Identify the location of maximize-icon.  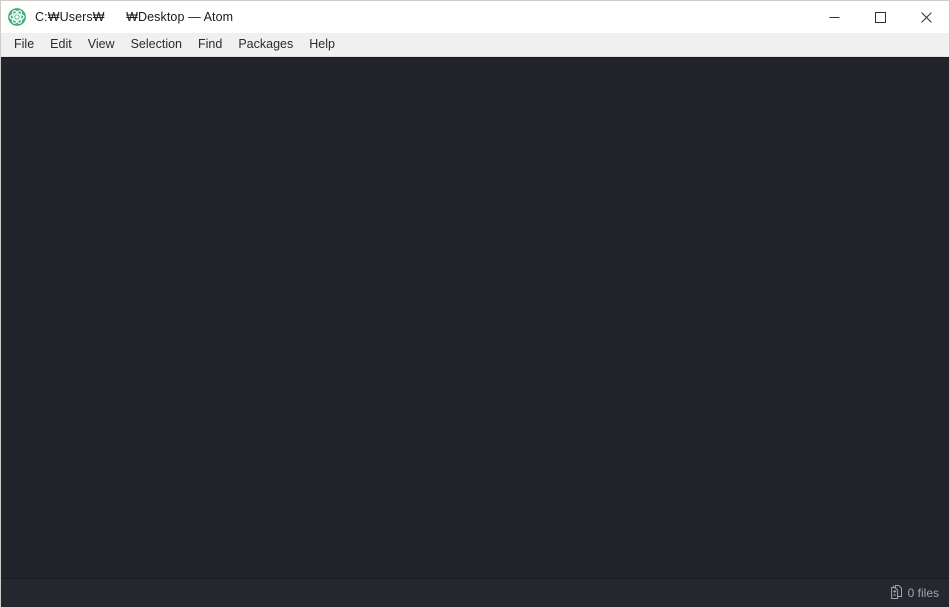
(880, 17).